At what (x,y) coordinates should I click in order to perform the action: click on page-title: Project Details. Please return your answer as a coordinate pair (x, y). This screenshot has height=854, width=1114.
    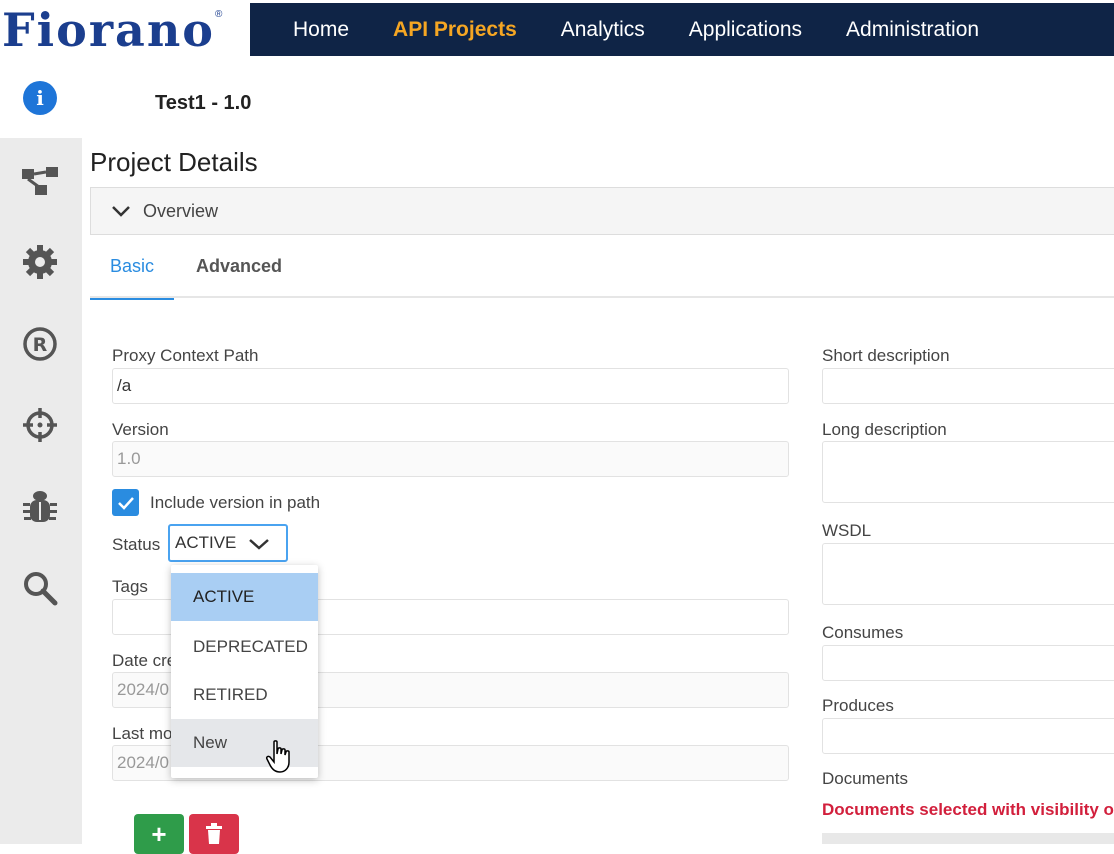
    Looking at the image, I should click on (174, 162).